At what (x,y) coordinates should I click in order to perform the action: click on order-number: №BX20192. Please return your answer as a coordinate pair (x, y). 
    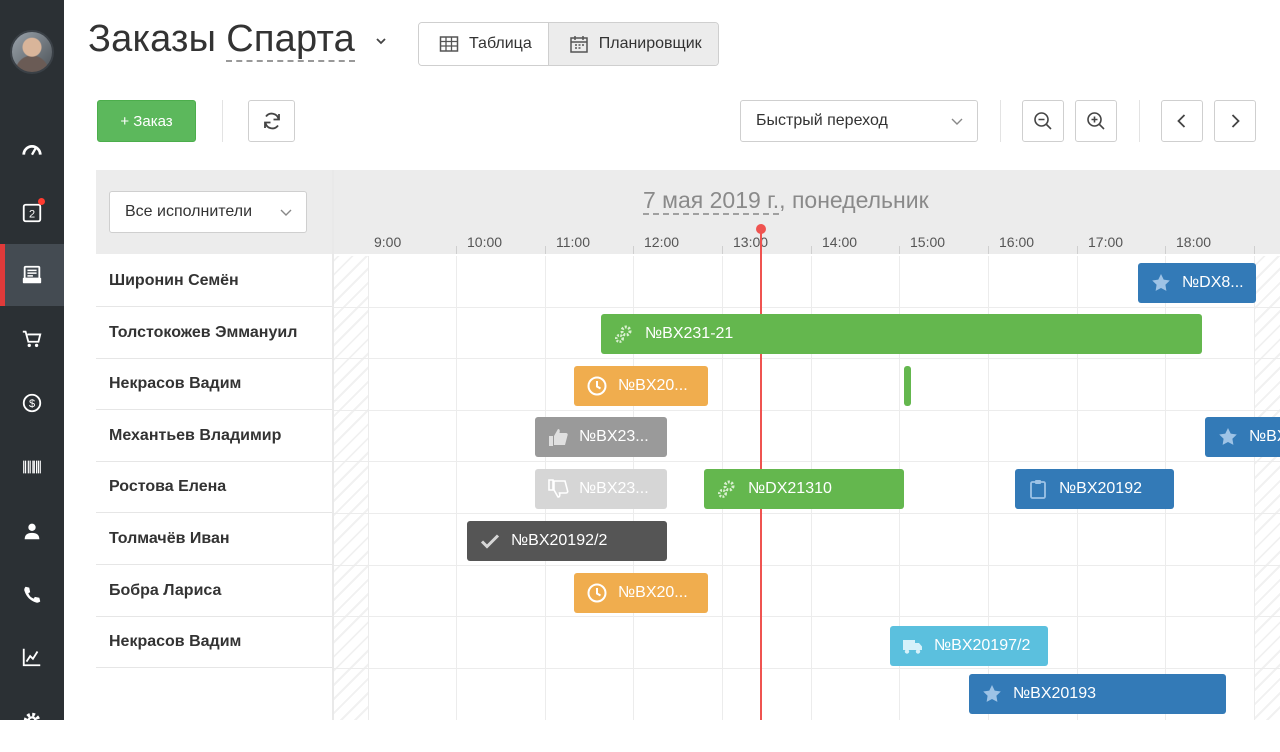
    Looking at the image, I should click on (1100, 488).